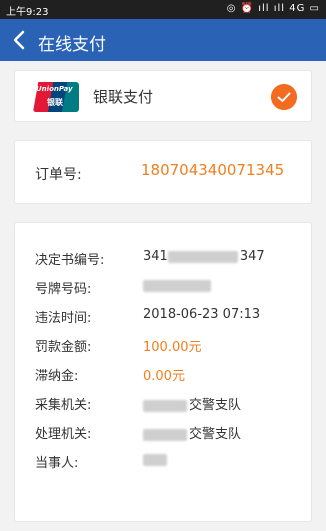 The height and width of the screenshot is (531, 326). I want to click on decision-number-prefix: 341, so click(155, 256).